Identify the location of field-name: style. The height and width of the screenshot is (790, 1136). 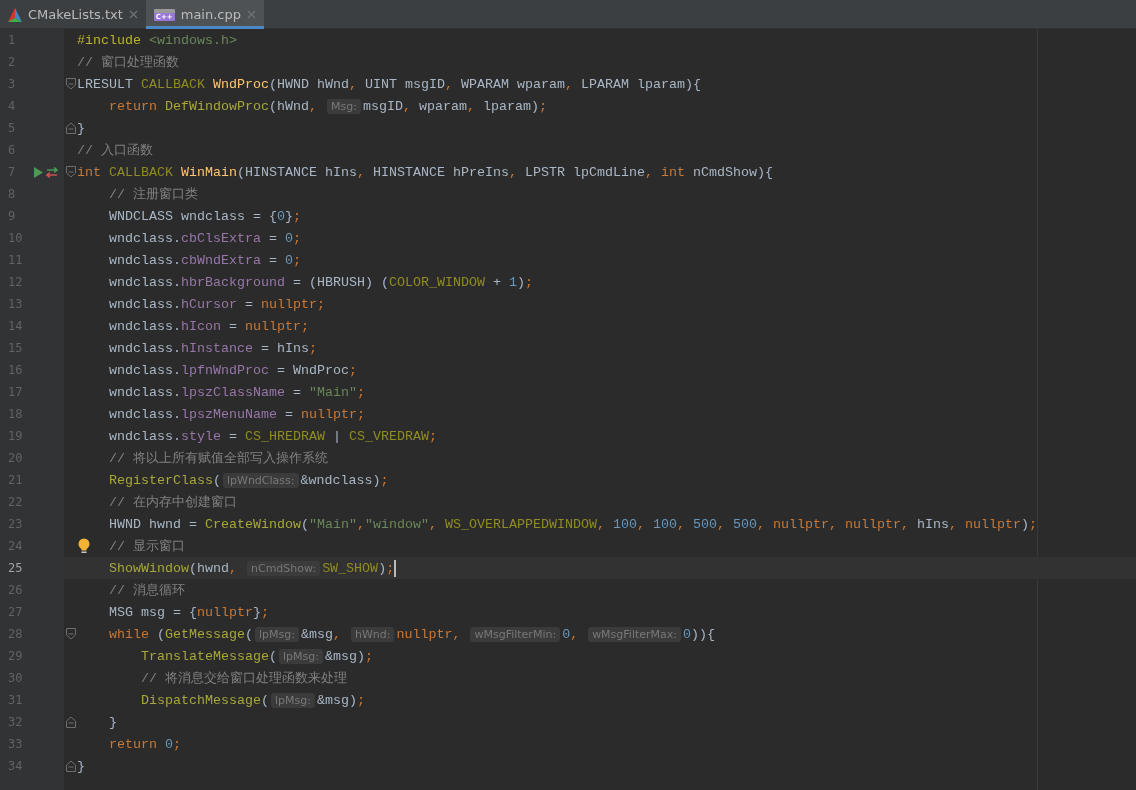
(201, 436).